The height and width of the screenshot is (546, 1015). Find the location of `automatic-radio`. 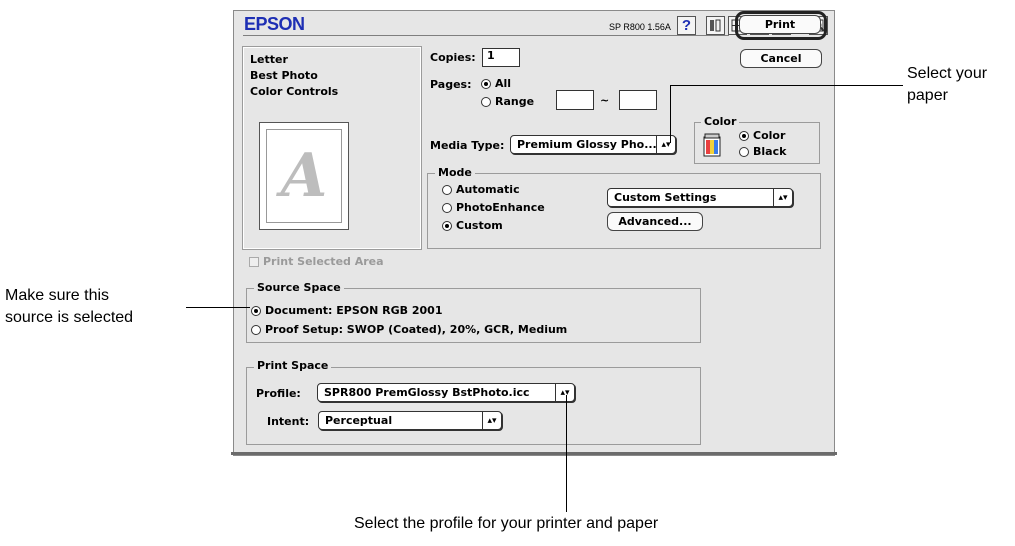

automatic-radio is located at coordinates (447, 189).